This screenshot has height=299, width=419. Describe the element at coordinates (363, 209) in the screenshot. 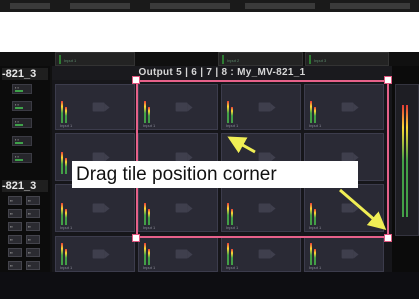

I see `arrow-down-right` at that location.